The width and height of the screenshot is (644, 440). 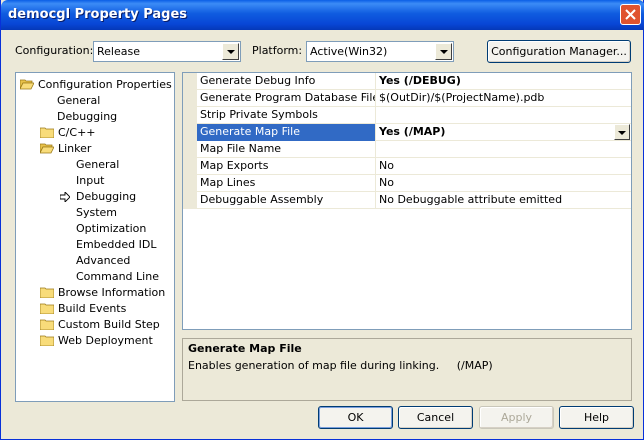 I want to click on tree-item-label: Linker, so click(x=75, y=148).